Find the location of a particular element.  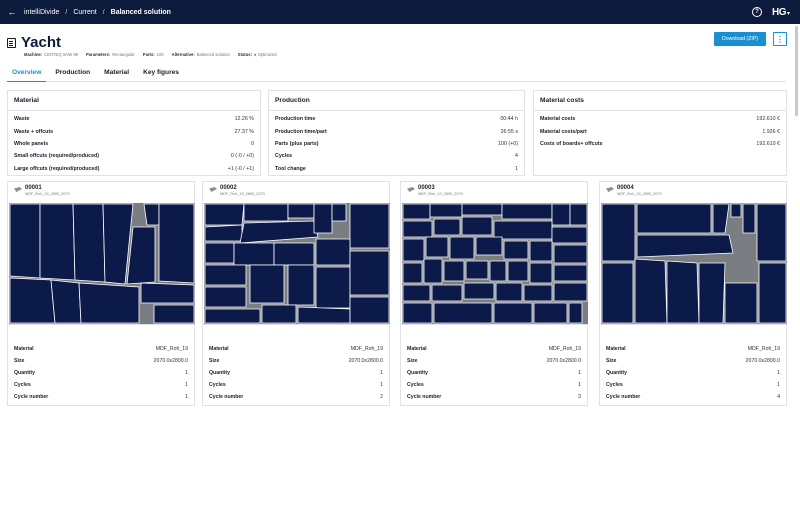

meta-alternative: Alternative: Balanced solution is located at coordinates (200, 54).